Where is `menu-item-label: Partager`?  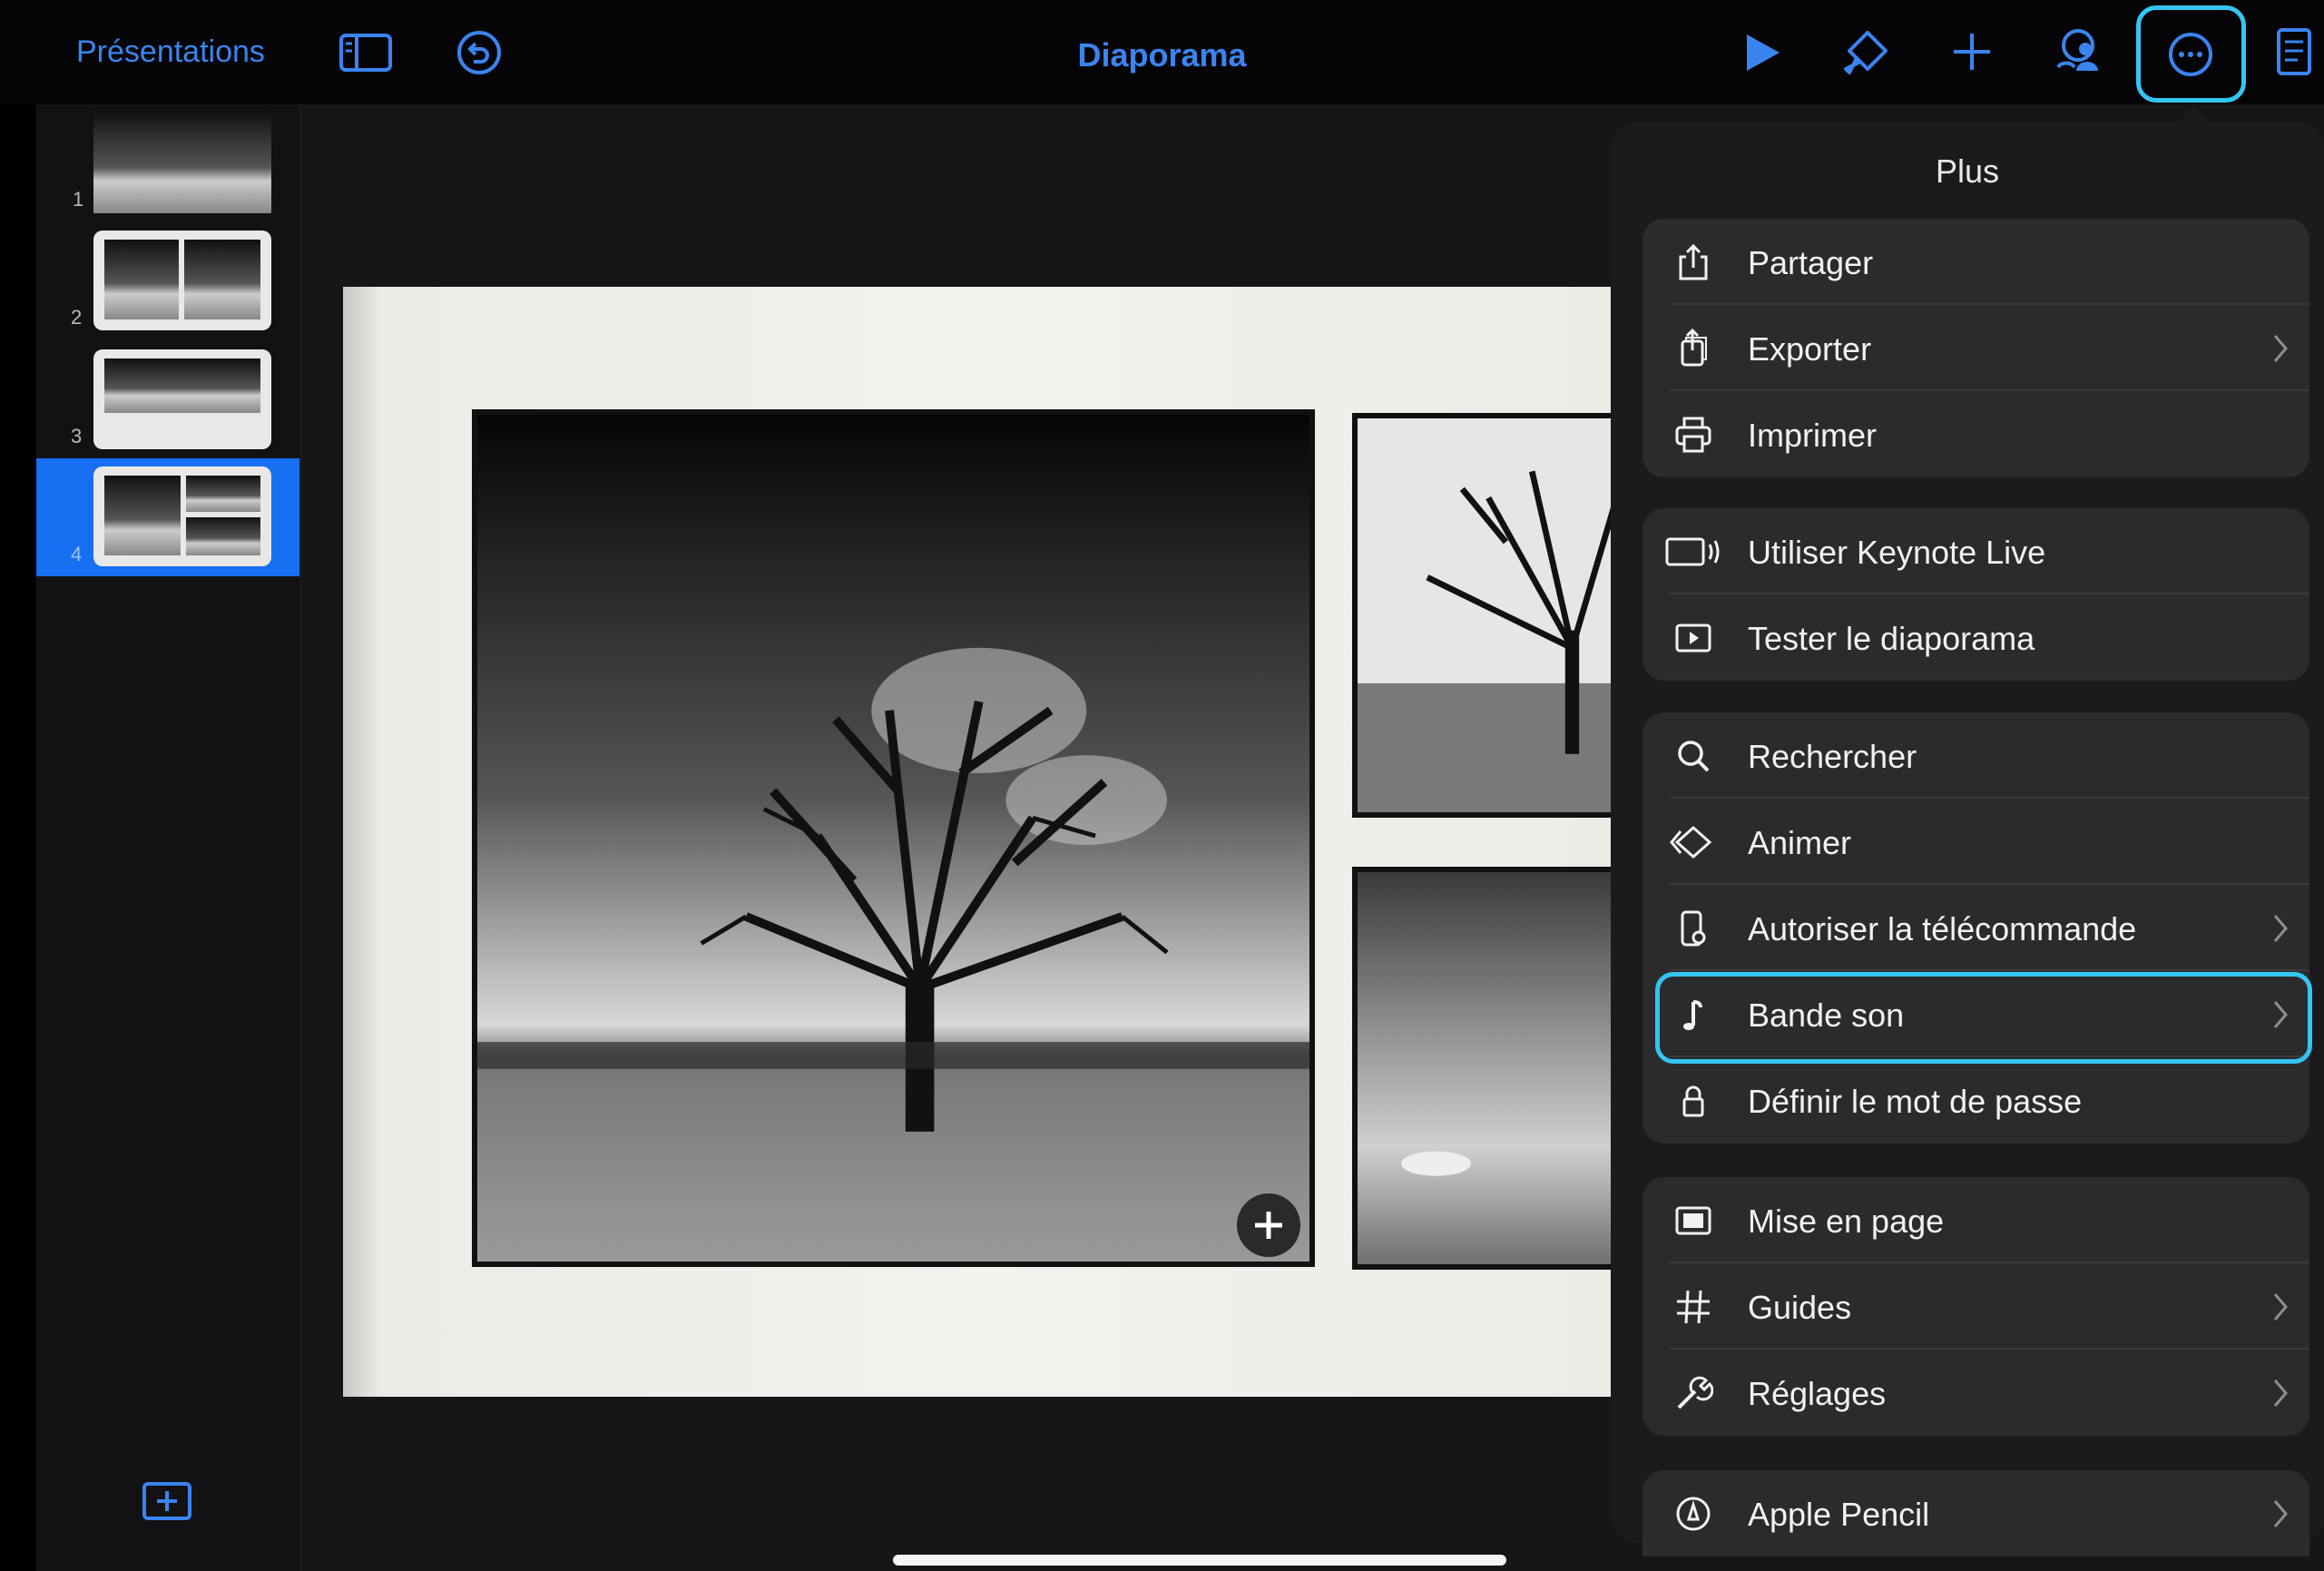
menu-item-label: Partager is located at coordinates (1811, 262).